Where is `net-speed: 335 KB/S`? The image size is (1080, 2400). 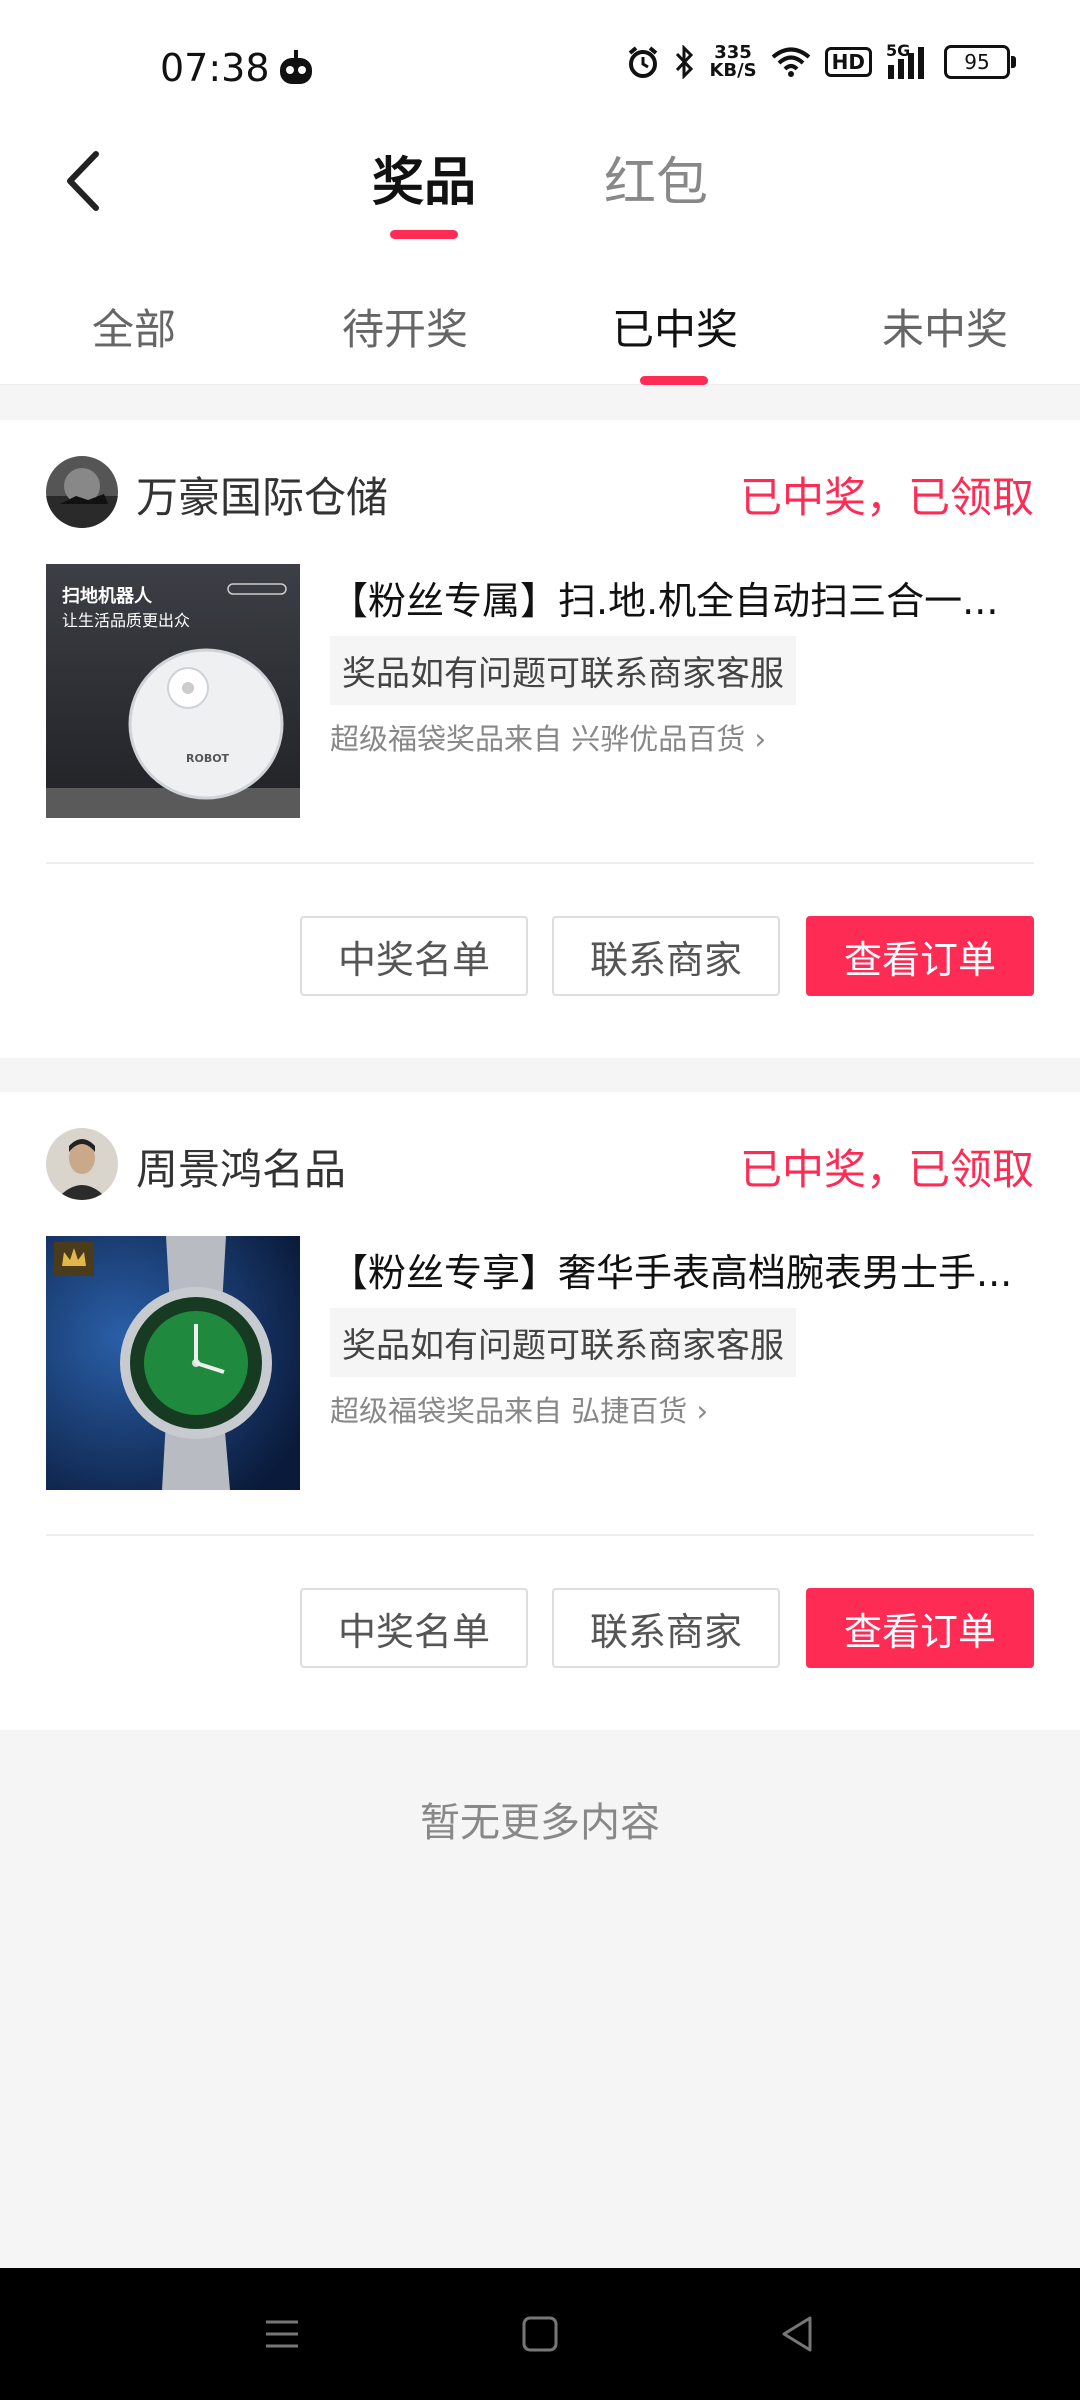 net-speed: 335 KB/S is located at coordinates (733, 61).